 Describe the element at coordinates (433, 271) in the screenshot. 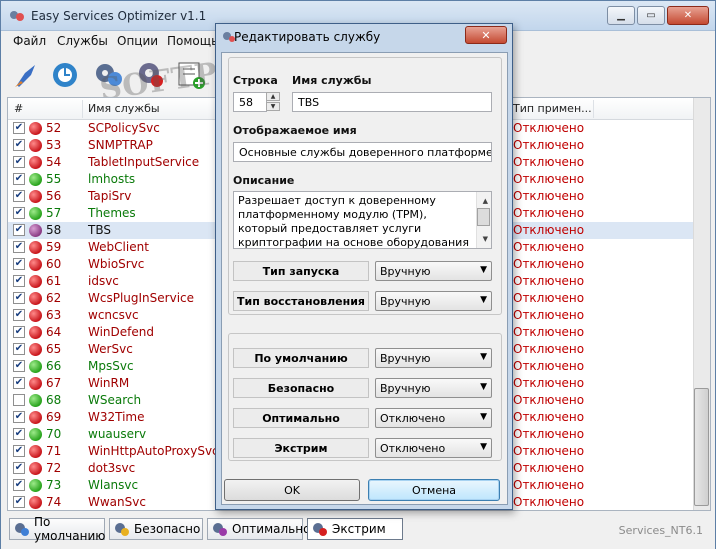

I see `startup-type-select: Вручную ▼` at that location.